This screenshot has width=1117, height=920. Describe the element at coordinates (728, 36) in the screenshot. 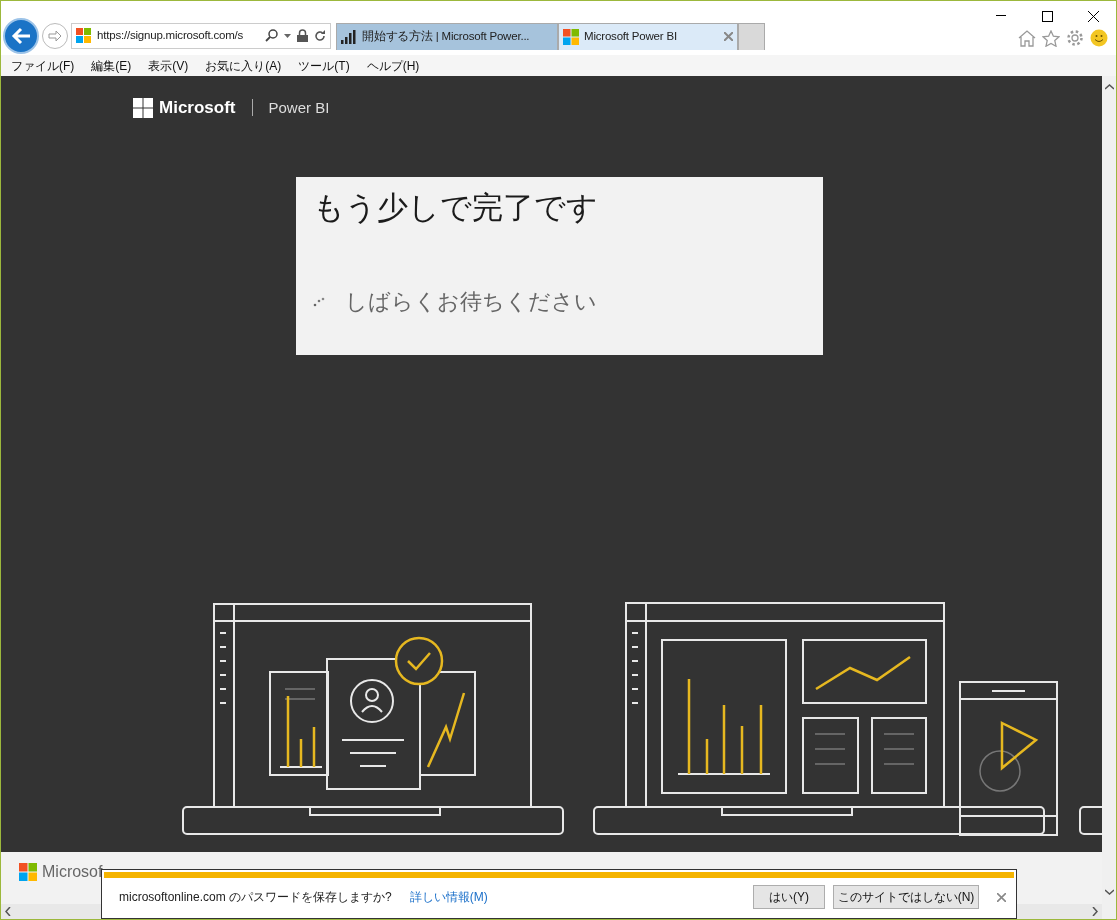

I see `close-tab-icon` at that location.